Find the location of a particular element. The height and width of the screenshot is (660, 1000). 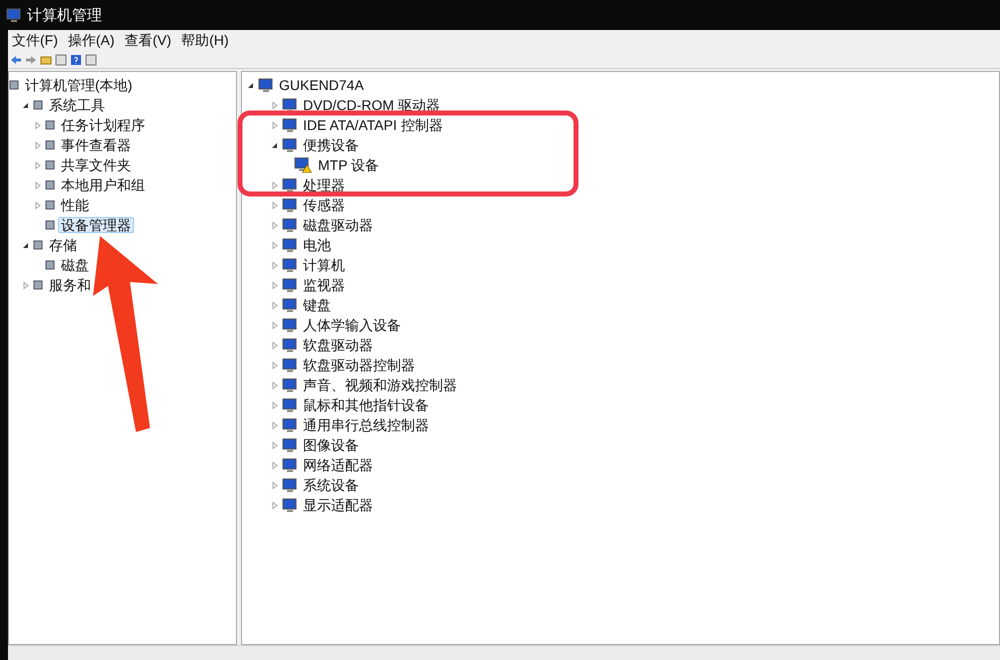

back-arrow-icon is located at coordinates (16, 60).